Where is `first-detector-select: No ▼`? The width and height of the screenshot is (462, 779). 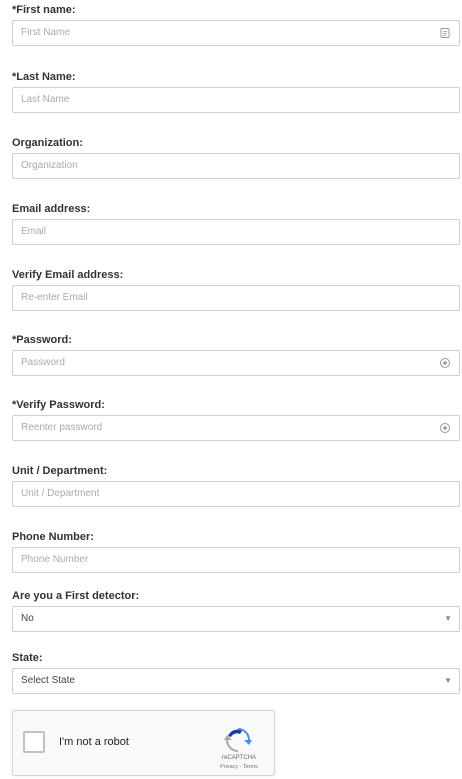 first-detector-select: No ▼ is located at coordinates (236, 619).